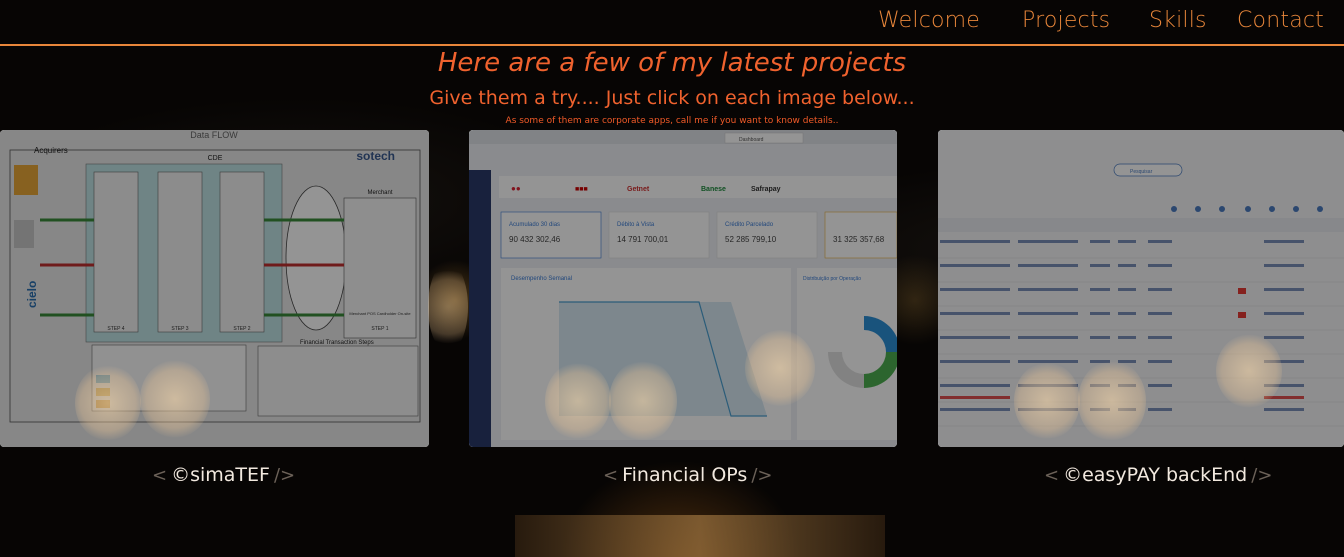 The height and width of the screenshot is (557, 1344). What do you see at coordinates (929, 20) in the screenshot?
I see `nav-welcome: Welcome` at bounding box center [929, 20].